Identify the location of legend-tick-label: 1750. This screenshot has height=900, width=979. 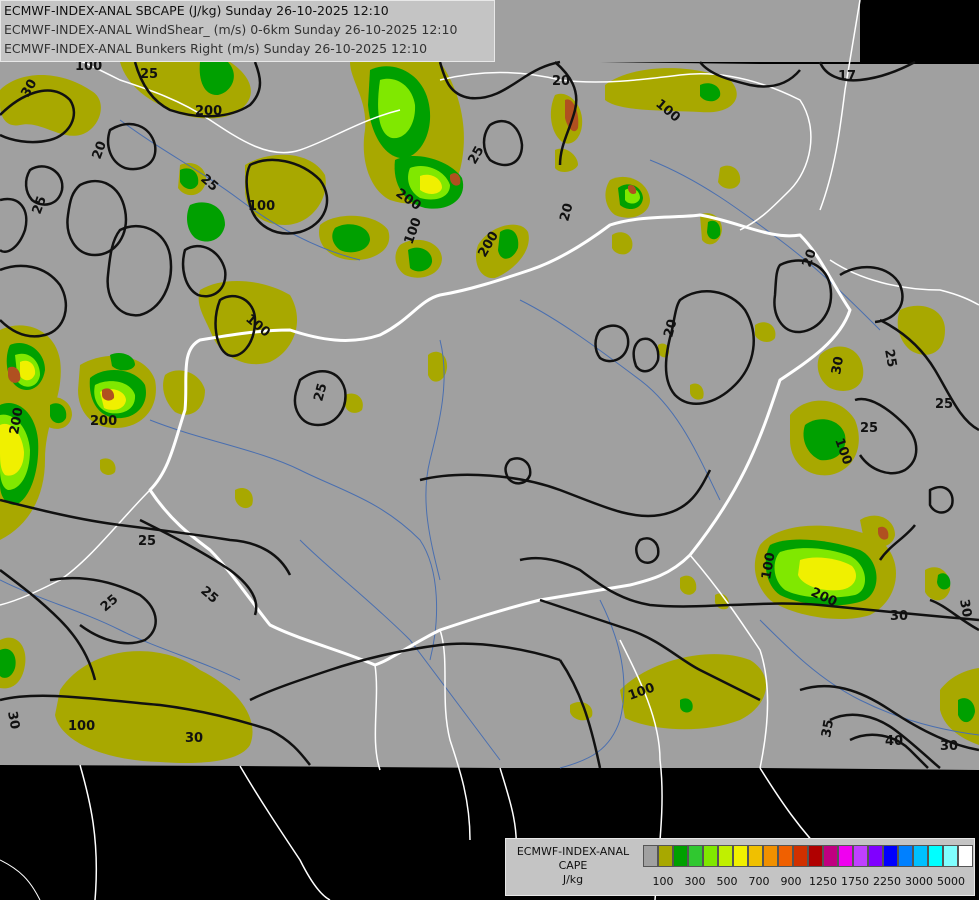
(855, 881).